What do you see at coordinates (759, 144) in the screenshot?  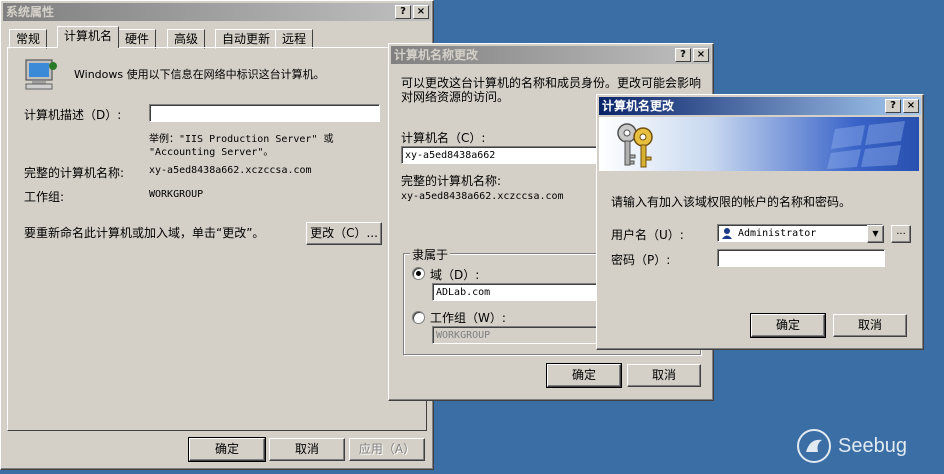 I see `keys-banner` at bounding box center [759, 144].